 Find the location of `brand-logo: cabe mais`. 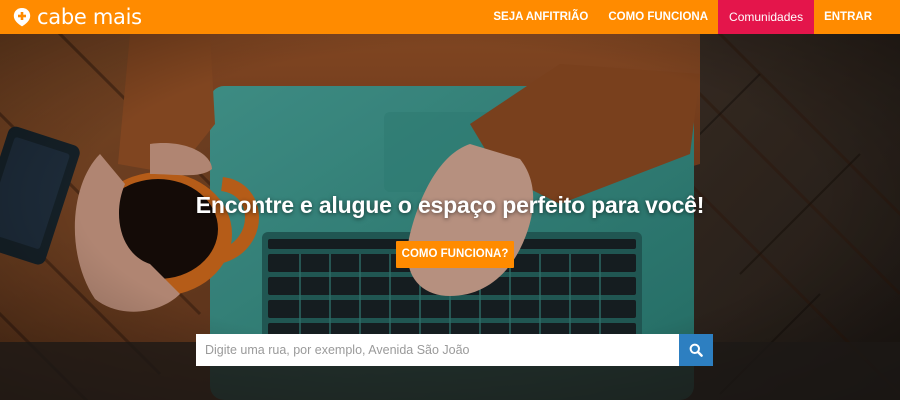

brand-logo: cabe mais is located at coordinates (77, 17).